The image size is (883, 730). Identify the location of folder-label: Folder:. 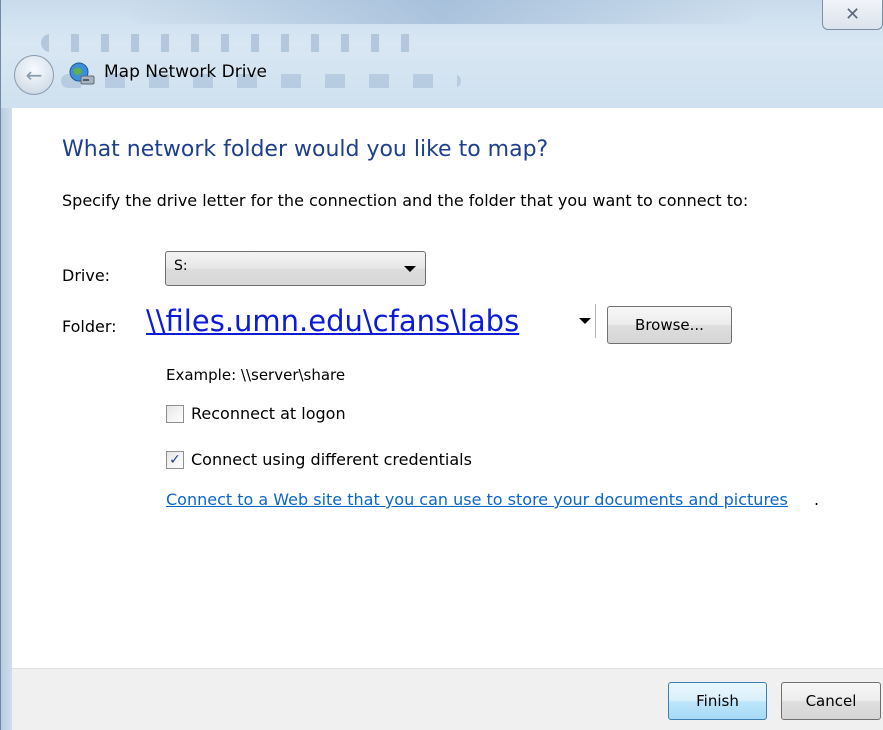
(89, 326).